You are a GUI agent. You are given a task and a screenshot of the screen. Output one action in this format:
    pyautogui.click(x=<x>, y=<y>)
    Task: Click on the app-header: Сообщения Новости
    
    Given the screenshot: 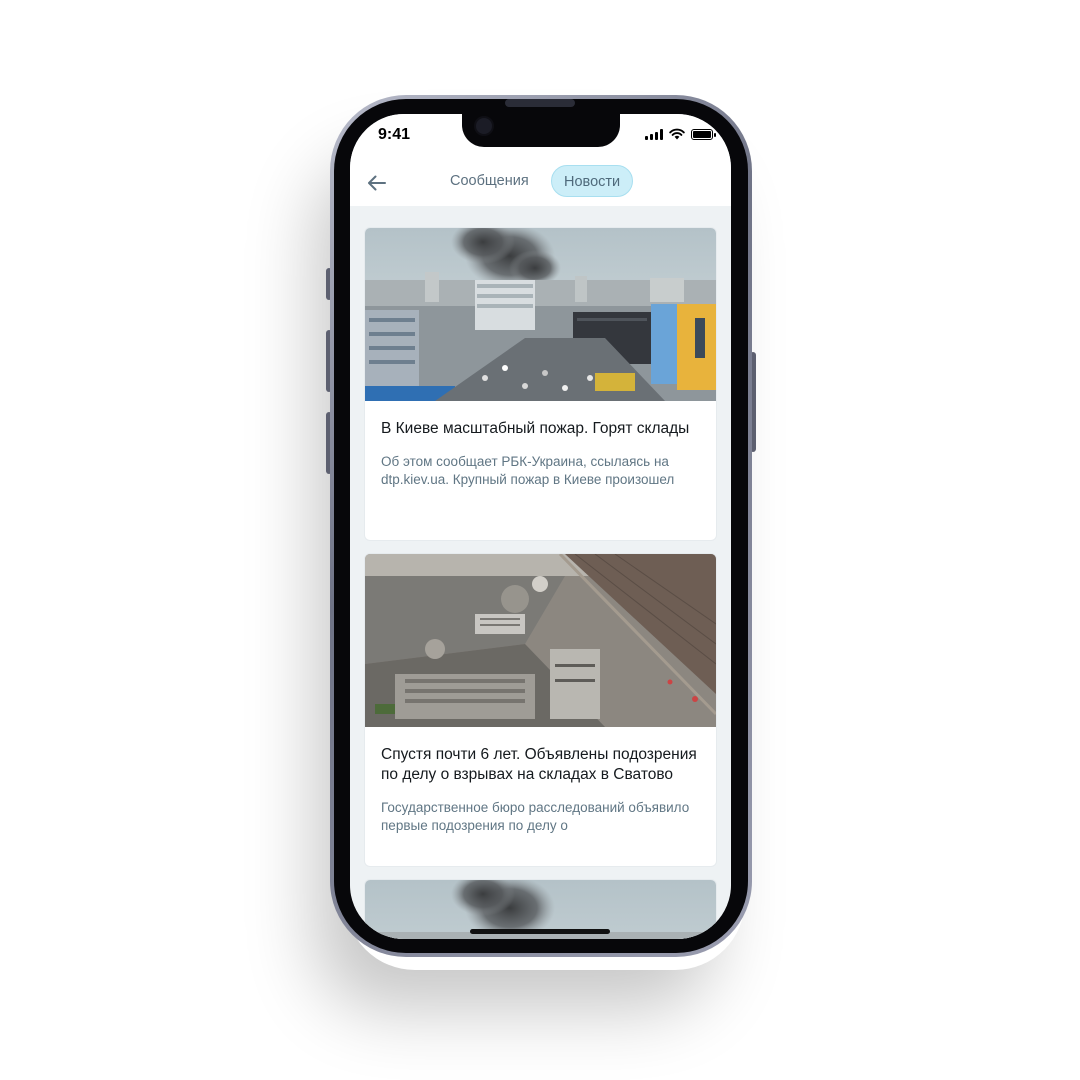 What is the action you would take?
    pyautogui.click(x=540, y=183)
    